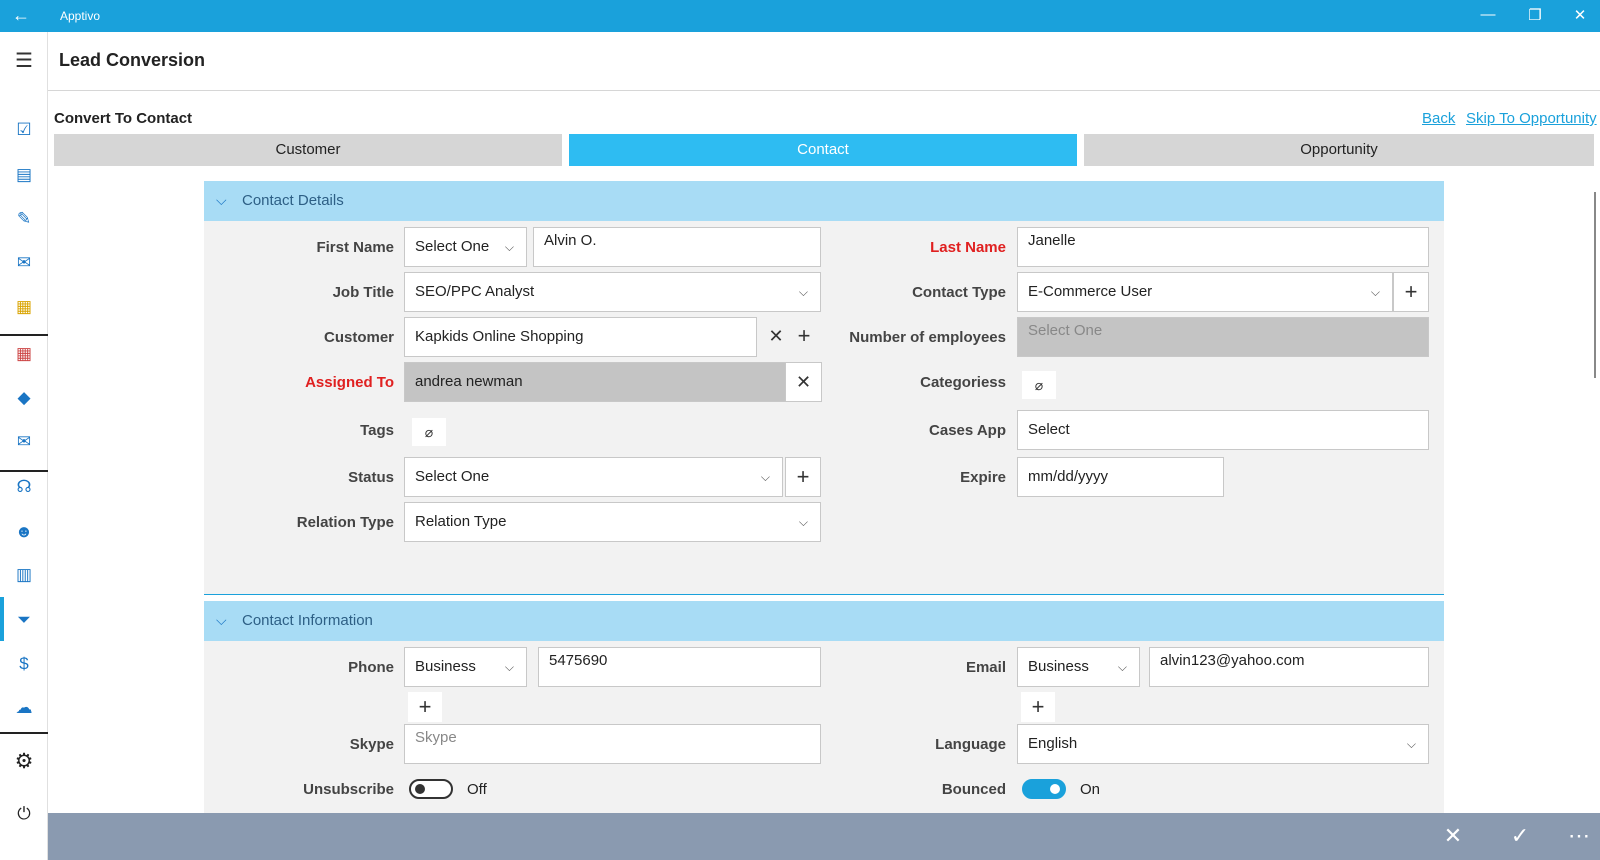 The height and width of the screenshot is (860, 1600). Describe the element at coordinates (349, 382) in the screenshot. I see `assigned-to-label: Assigned To` at that location.